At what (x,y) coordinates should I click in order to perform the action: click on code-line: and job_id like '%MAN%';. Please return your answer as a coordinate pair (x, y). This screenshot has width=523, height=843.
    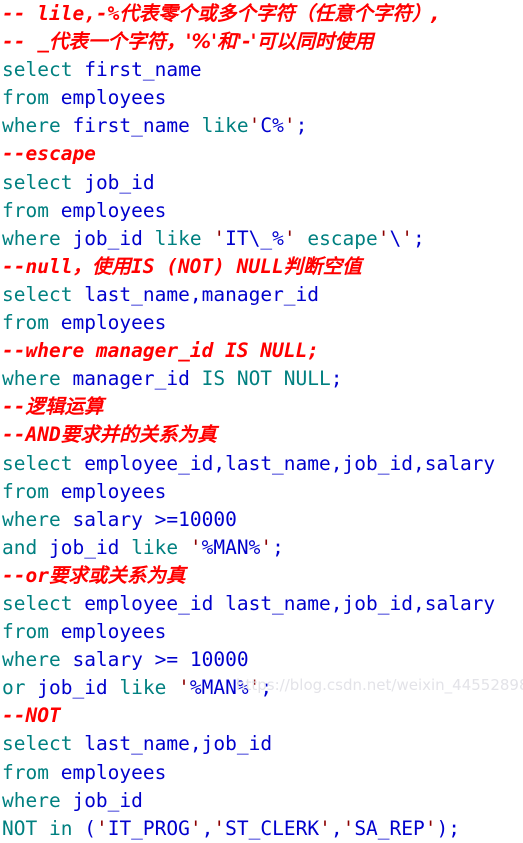
    Looking at the image, I should click on (261, 548).